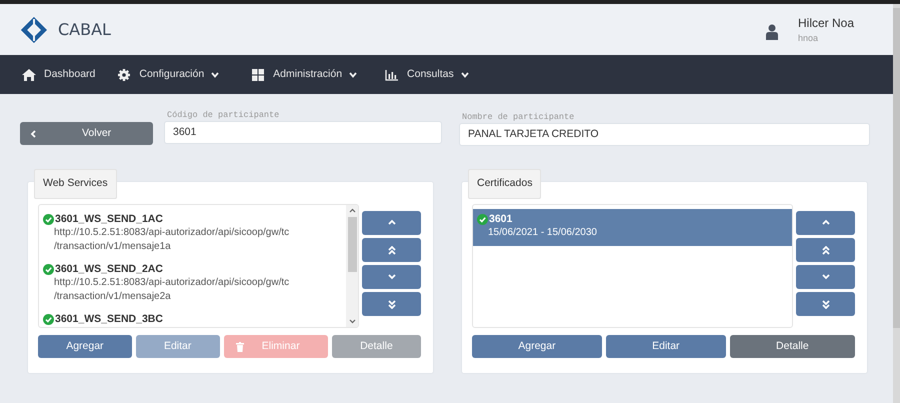  Describe the element at coordinates (772, 32) in the screenshot. I see `user-icon` at that location.